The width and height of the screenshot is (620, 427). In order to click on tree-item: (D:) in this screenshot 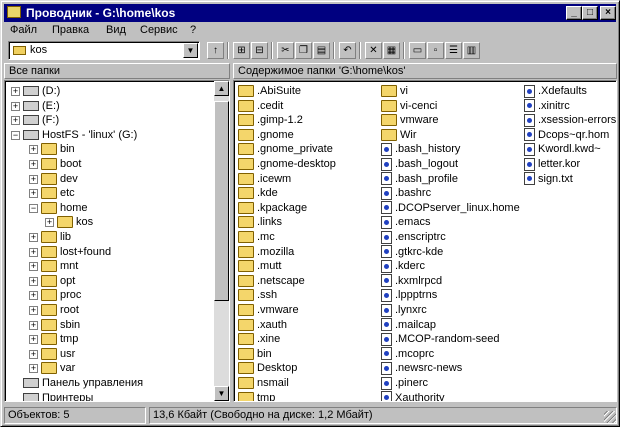, I will do `click(41, 91)`.